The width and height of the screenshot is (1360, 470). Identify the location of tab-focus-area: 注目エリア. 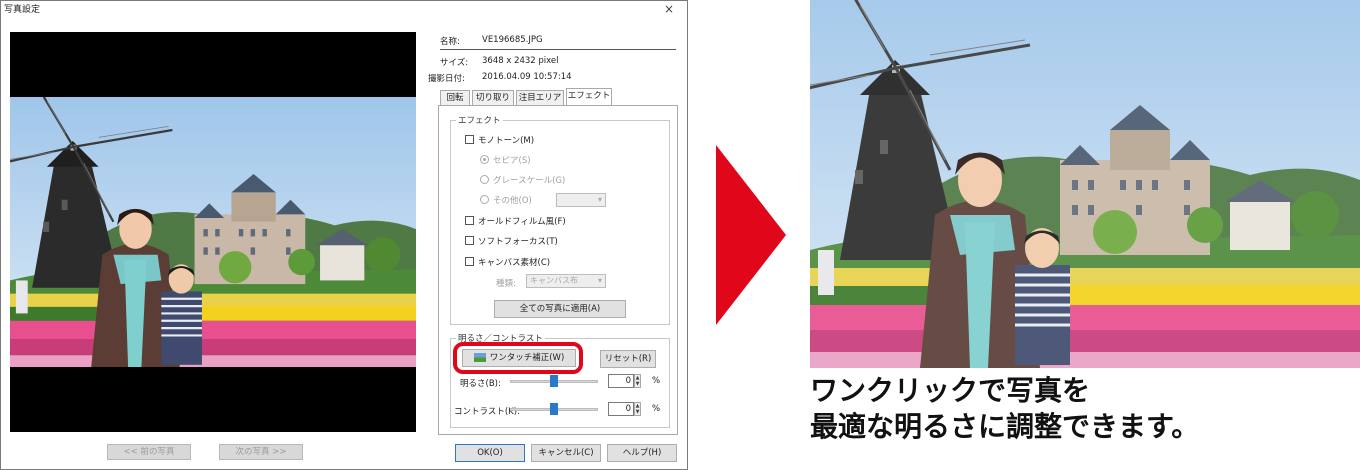
(540, 98).